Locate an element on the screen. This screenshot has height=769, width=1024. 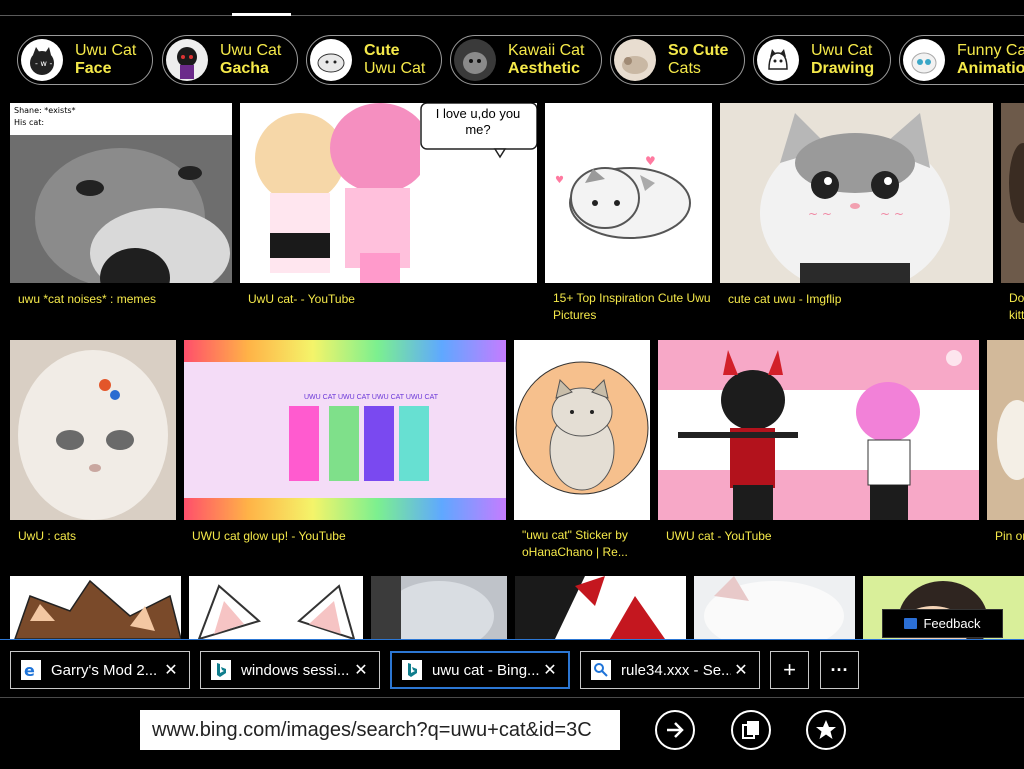
go-button is located at coordinates (675, 730).